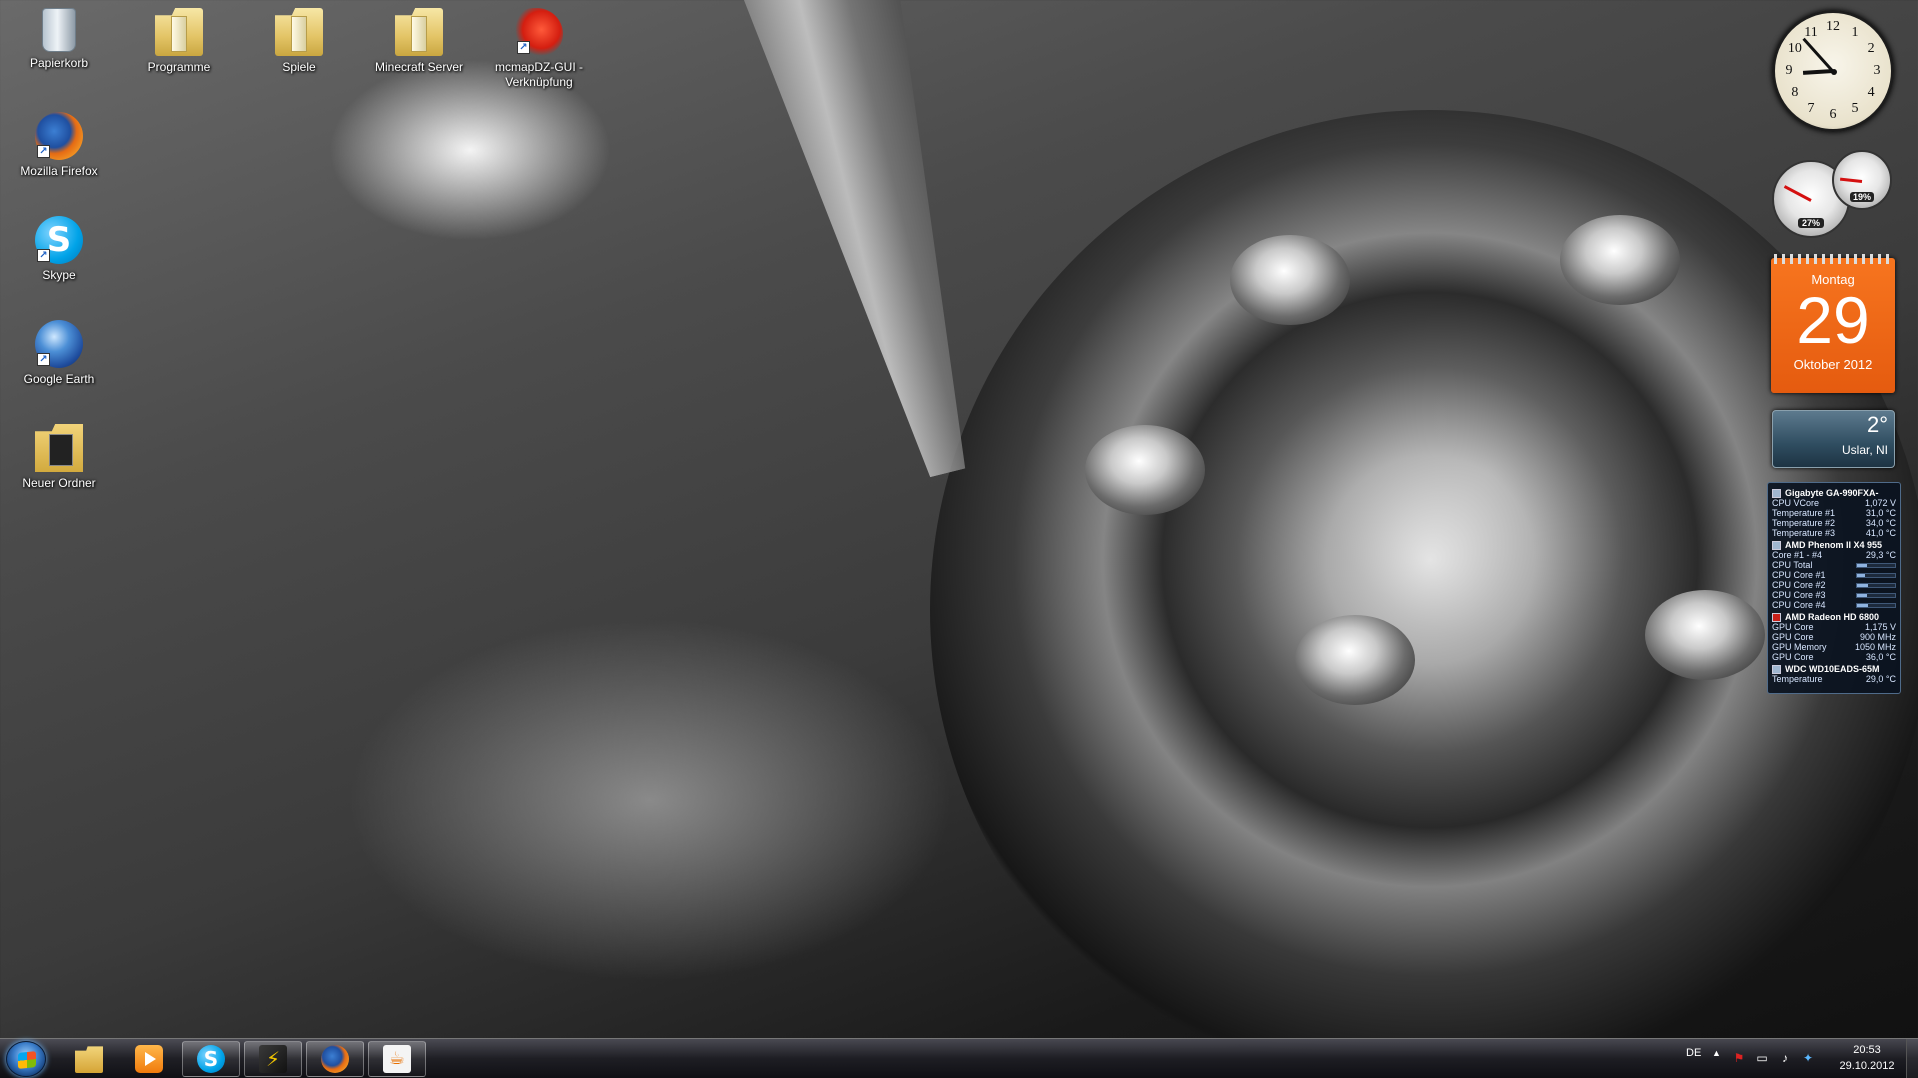 The height and width of the screenshot is (1078, 1918). What do you see at coordinates (1833, 439) in the screenshot?
I see `weather-gadget: 2° Uslar, NI` at bounding box center [1833, 439].